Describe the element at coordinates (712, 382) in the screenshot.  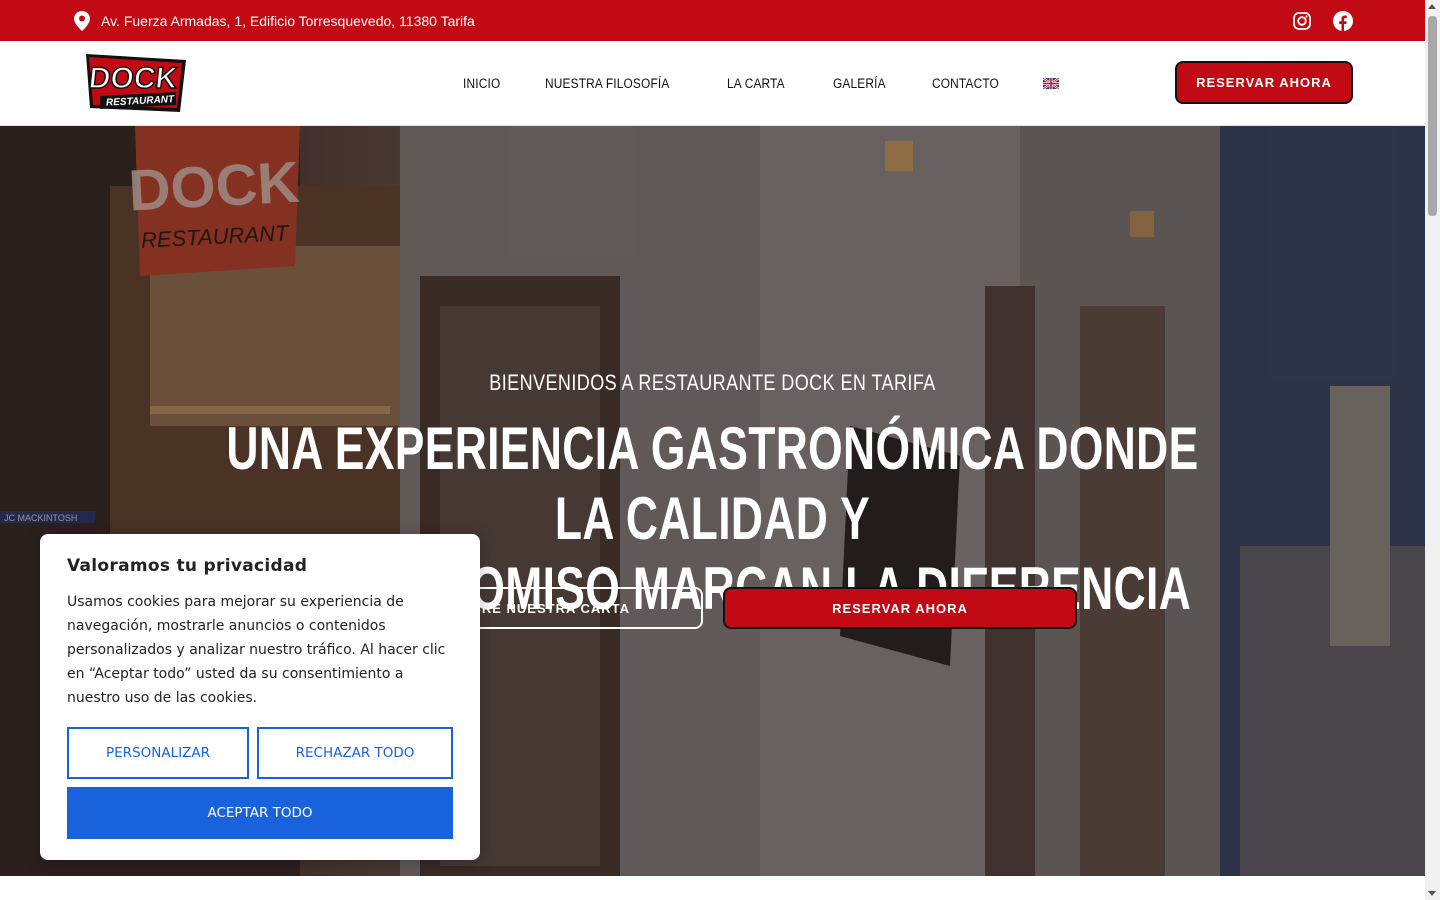
I see `hero-kicker: BIENVENIDOS A RESTAURANTE DOCK EN TARIFA` at that location.